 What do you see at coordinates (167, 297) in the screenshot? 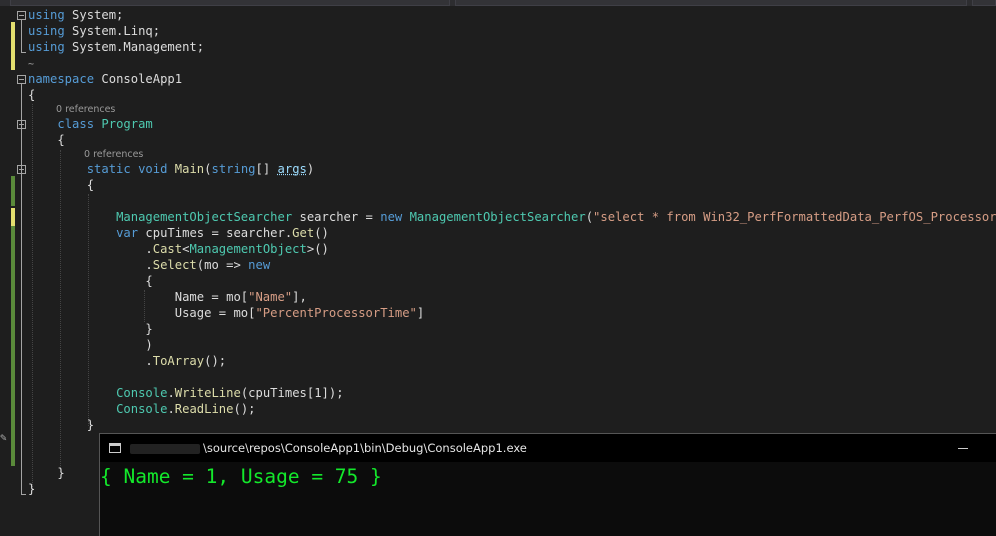
I see `code-line: Name = mo["Name"],` at bounding box center [167, 297].